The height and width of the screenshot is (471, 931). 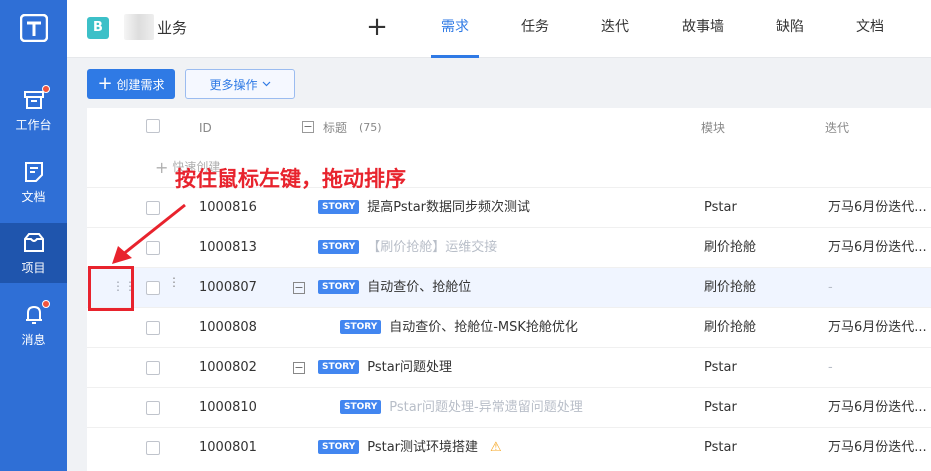 I want to click on document-icon, so click(x=34, y=172).